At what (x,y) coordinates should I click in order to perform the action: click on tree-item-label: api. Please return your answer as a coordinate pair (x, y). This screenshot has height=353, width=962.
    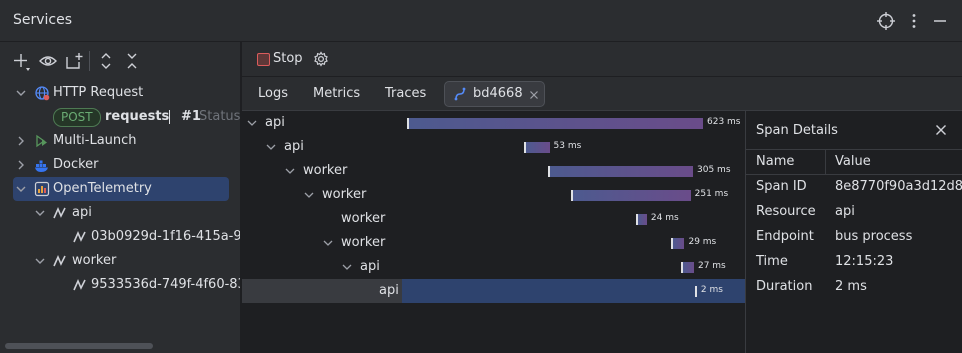
    Looking at the image, I should click on (82, 212).